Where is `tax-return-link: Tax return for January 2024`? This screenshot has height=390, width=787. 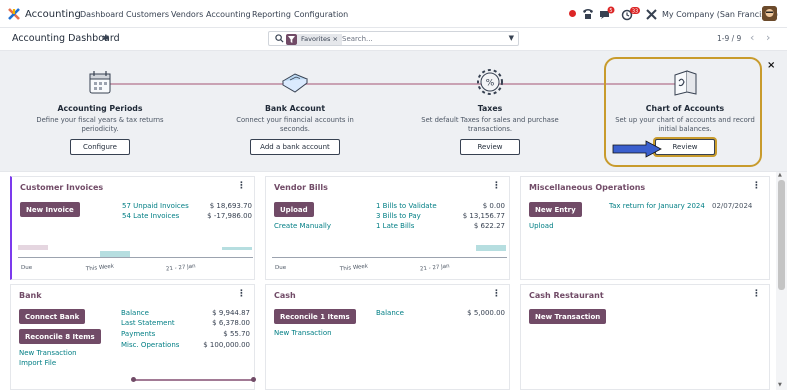 tax-return-link: Tax return for January 2024 is located at coordinates (657, 206).